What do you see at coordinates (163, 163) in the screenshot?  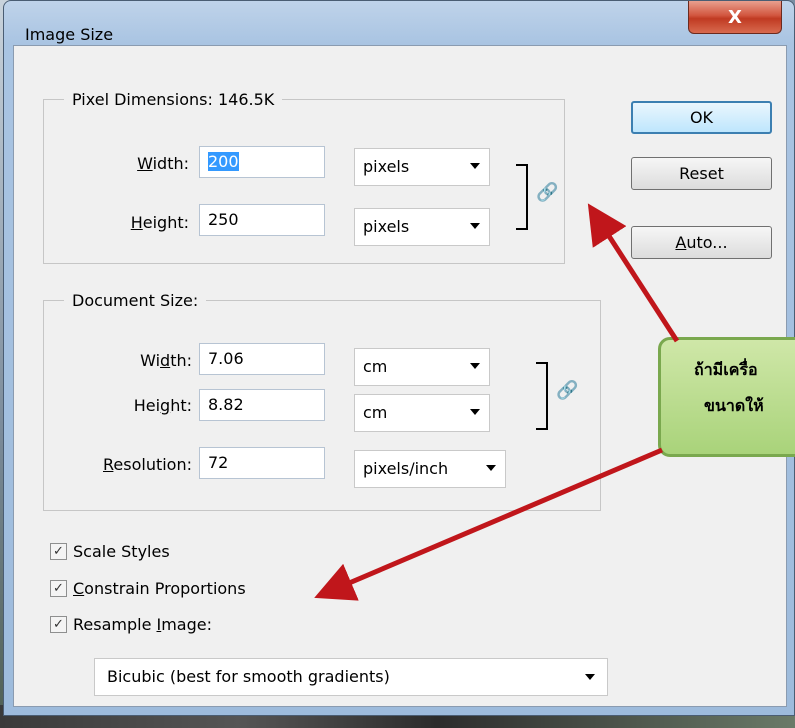 I see `pixel-width-label: Width:` at bounding box center [163, 163].